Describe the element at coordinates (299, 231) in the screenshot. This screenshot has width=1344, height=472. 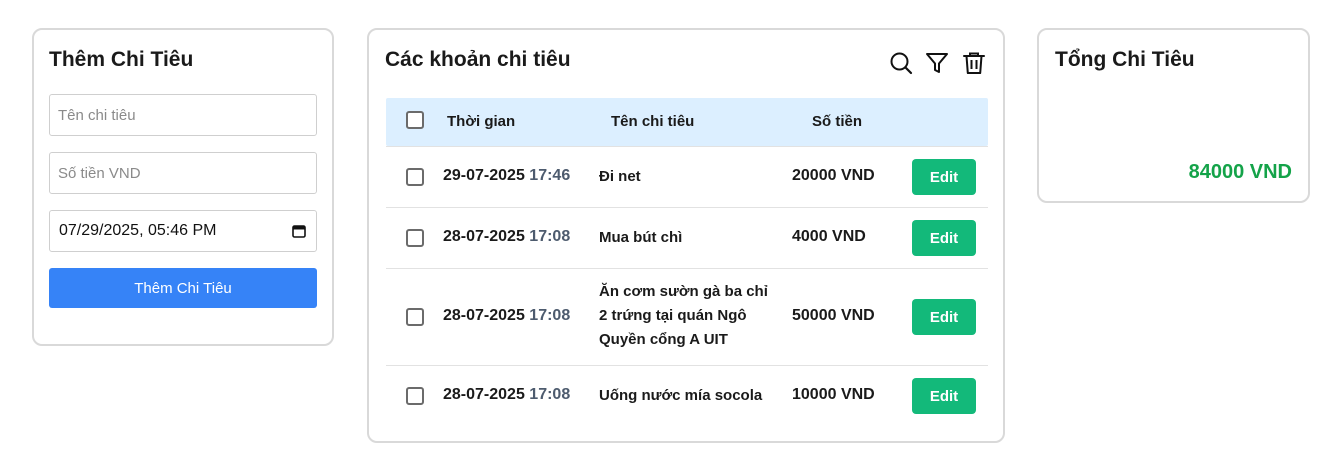
I see `calendar-icon` at that location.